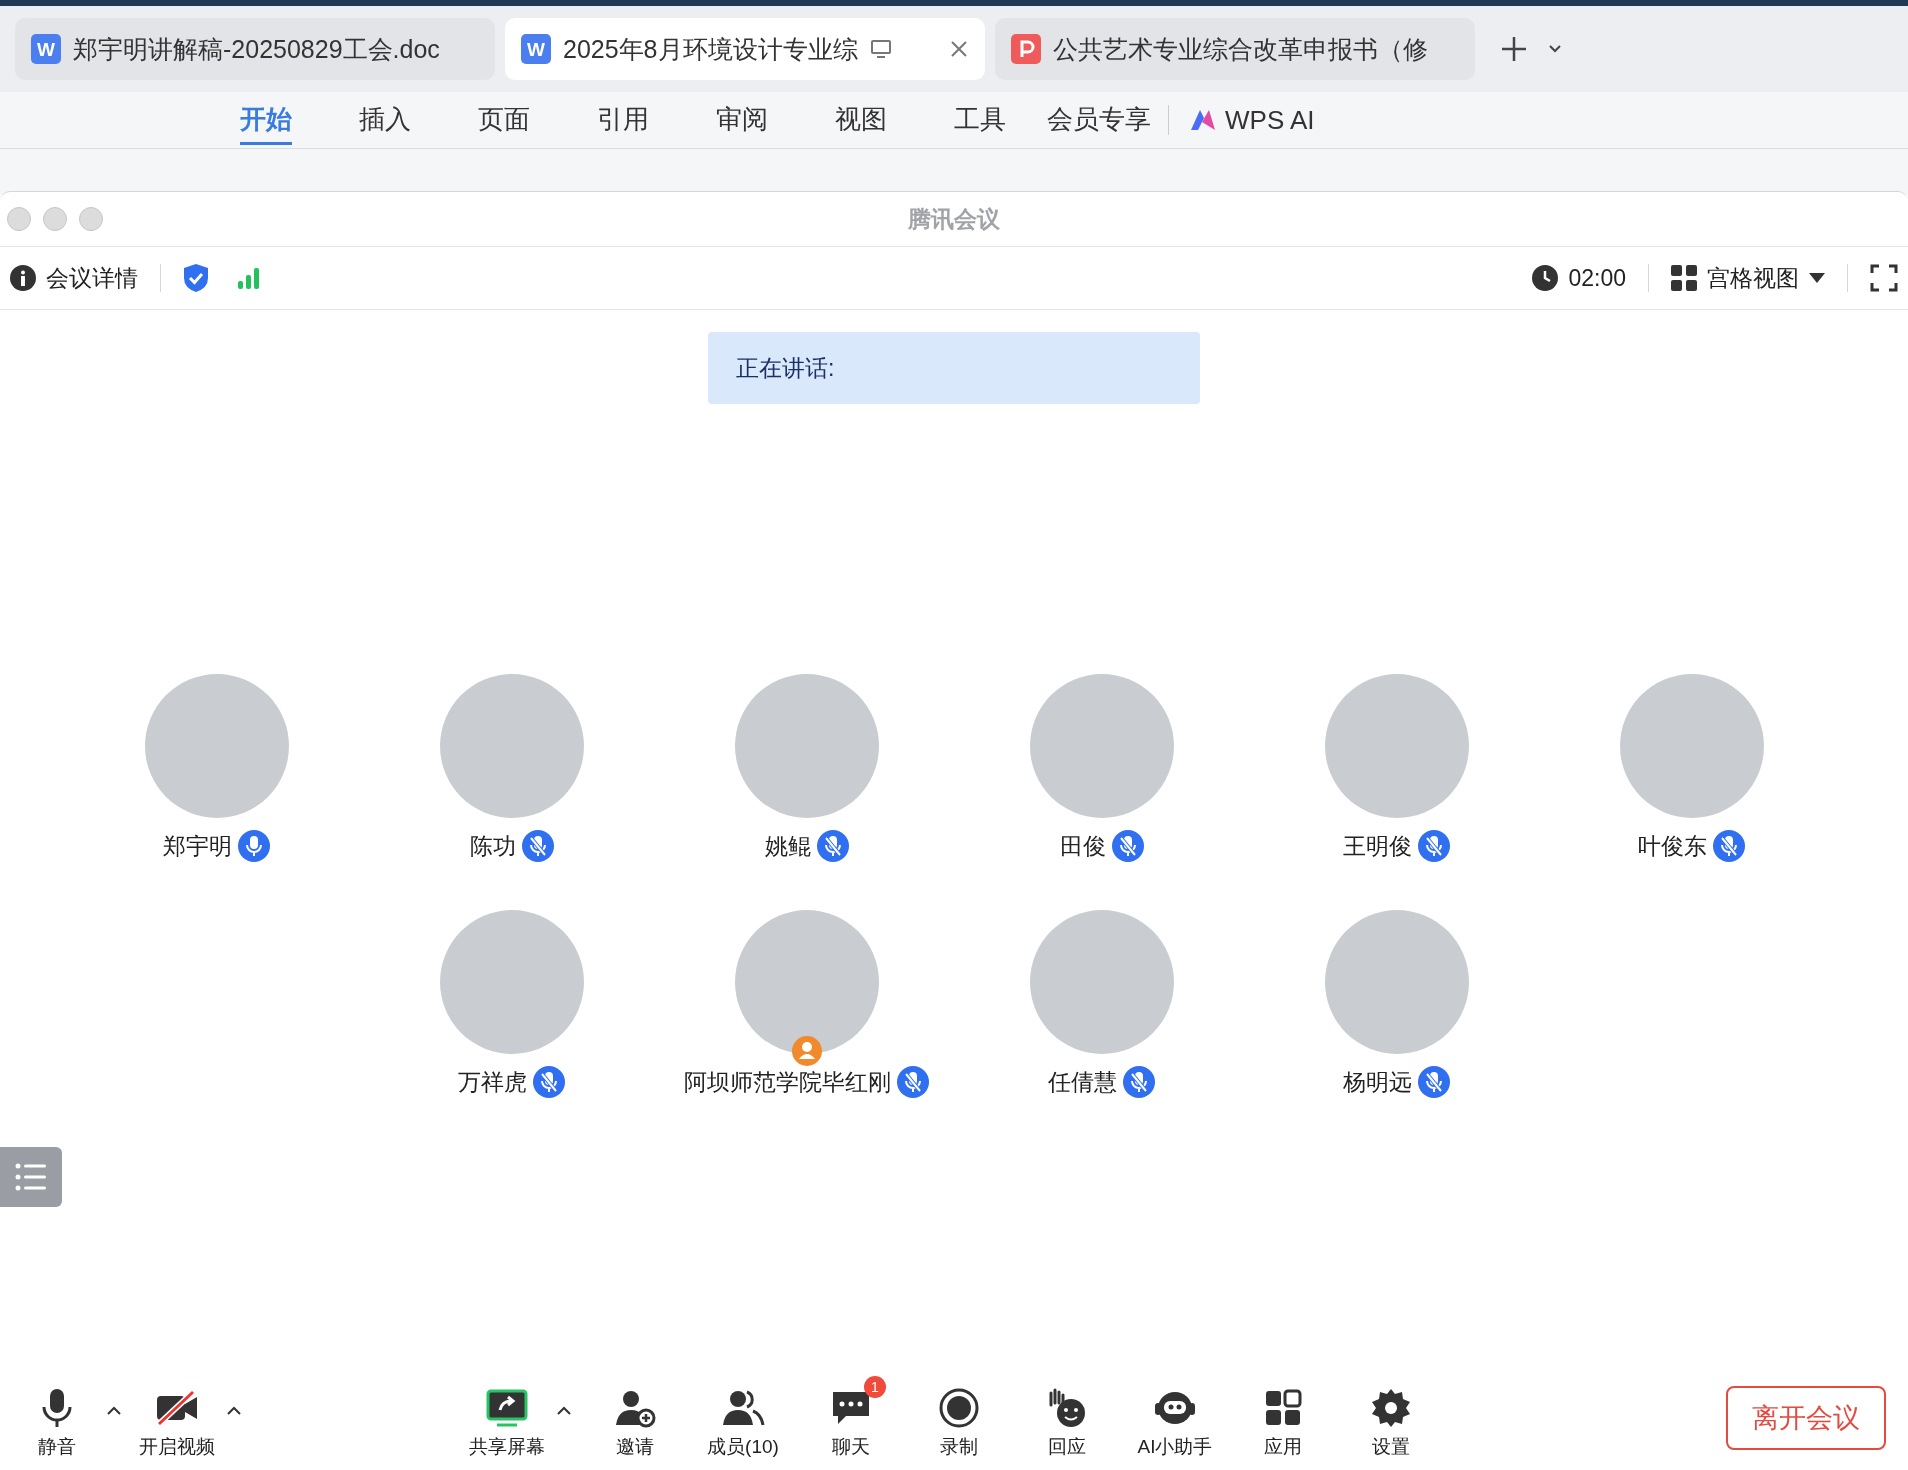  What do you see at coordinates (196, 278) in the screenshot?
I see `shield-check-icon` at bounding box center [196, 278].